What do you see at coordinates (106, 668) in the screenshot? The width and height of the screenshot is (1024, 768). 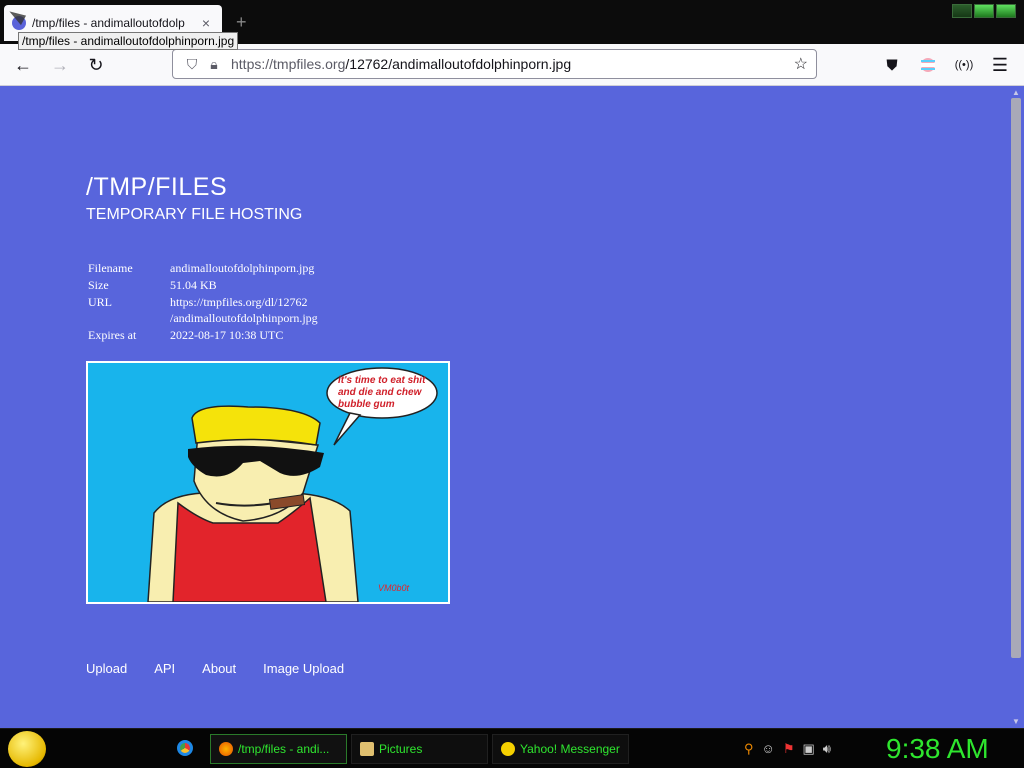 I see `footer-link-upload: Upload` at bounding box center [106, 668].